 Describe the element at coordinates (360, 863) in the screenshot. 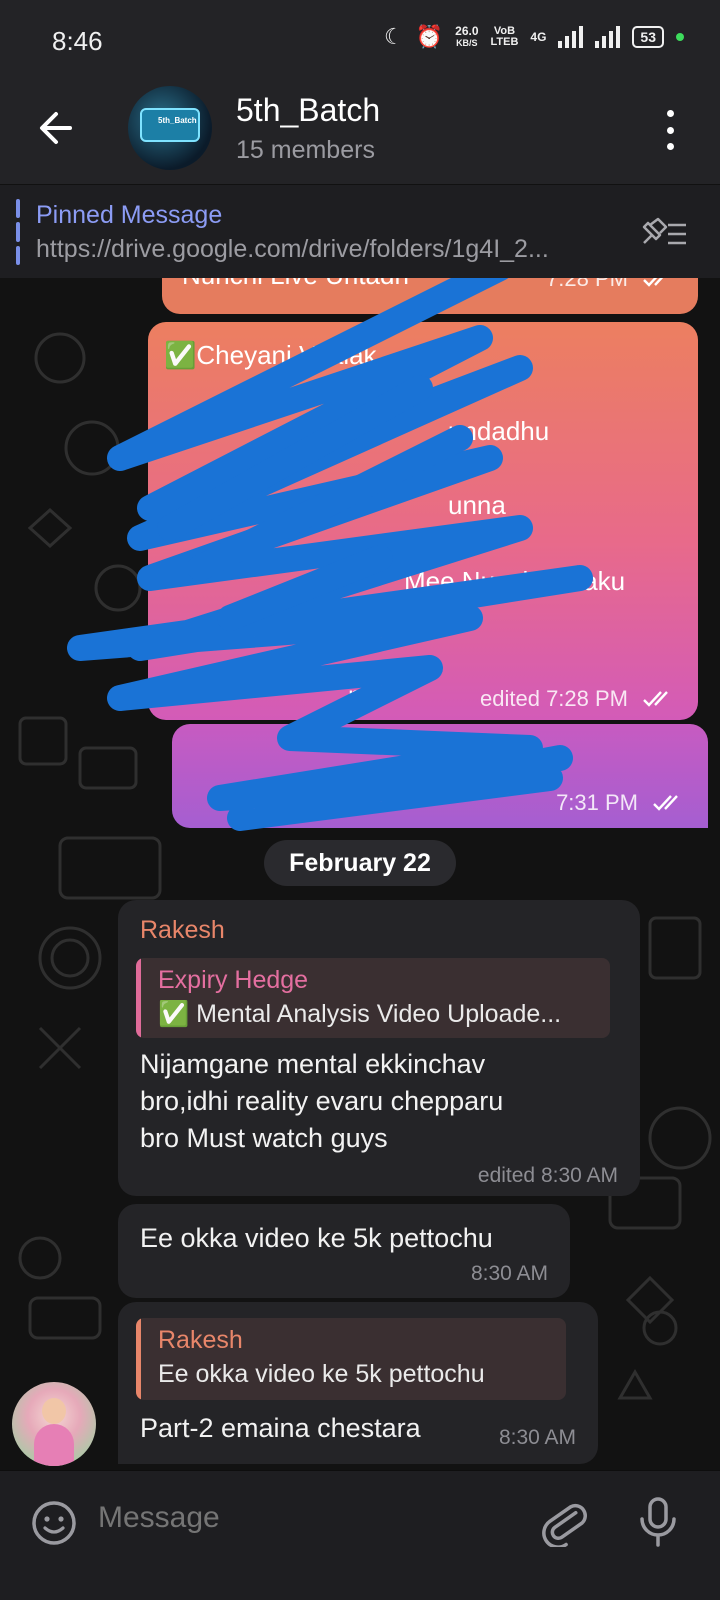

I see `date-separator: February 22` at that location.